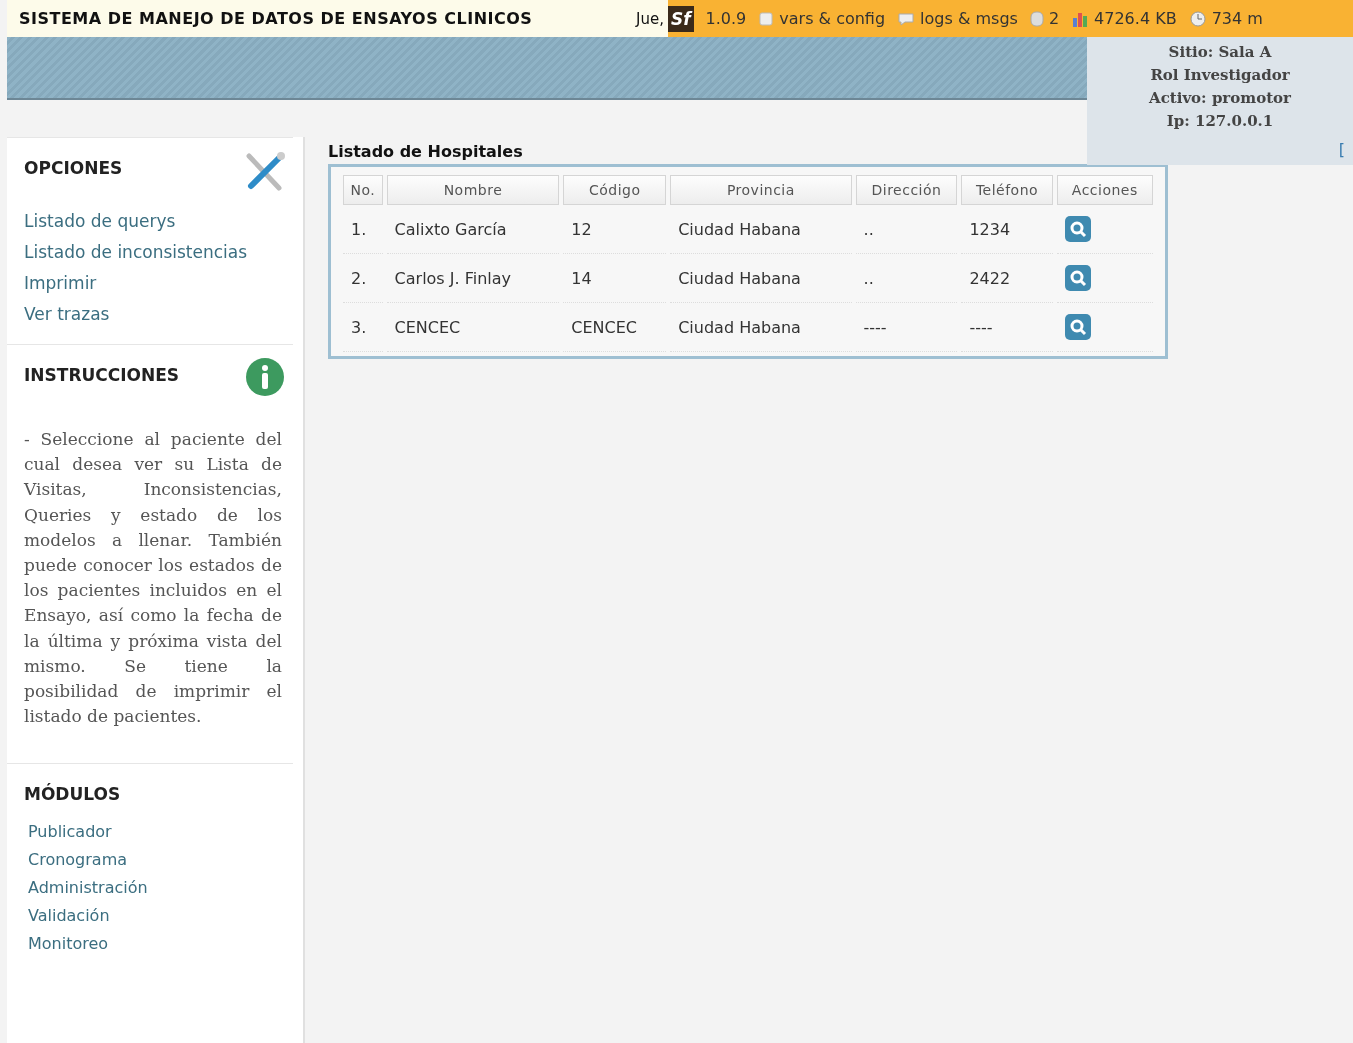  I want to click on box-icon, so click(766, 18).